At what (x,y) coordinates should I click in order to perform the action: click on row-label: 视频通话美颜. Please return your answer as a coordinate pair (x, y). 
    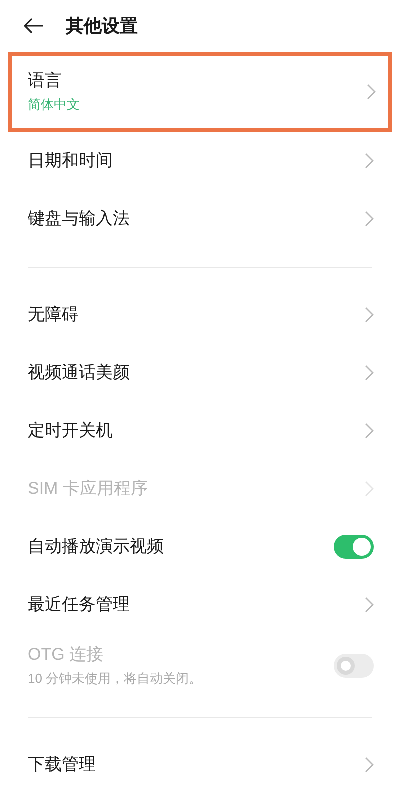
    Looking at the image, I should click on (79, 373).